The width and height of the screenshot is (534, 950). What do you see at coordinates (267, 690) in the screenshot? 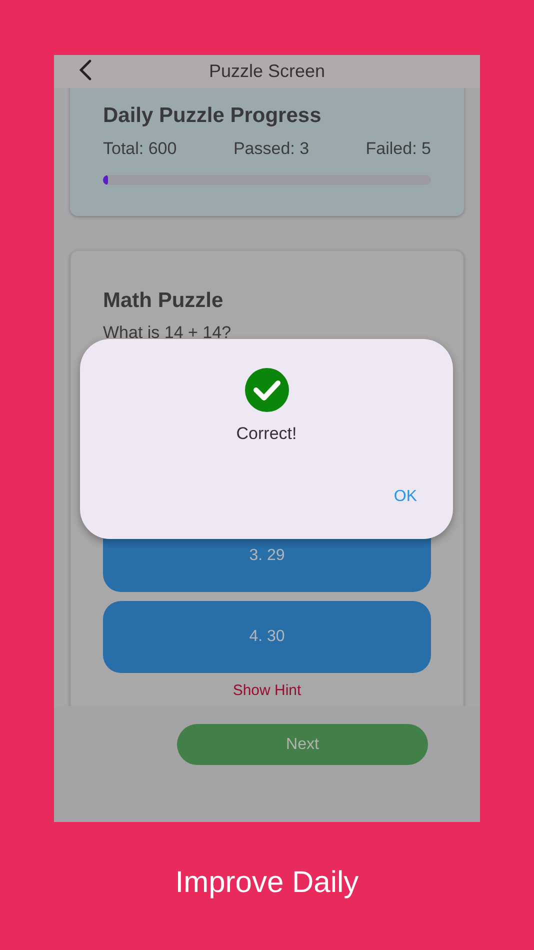
I see `show-hint-link: Show Hint` at bounding box center [267, 690].